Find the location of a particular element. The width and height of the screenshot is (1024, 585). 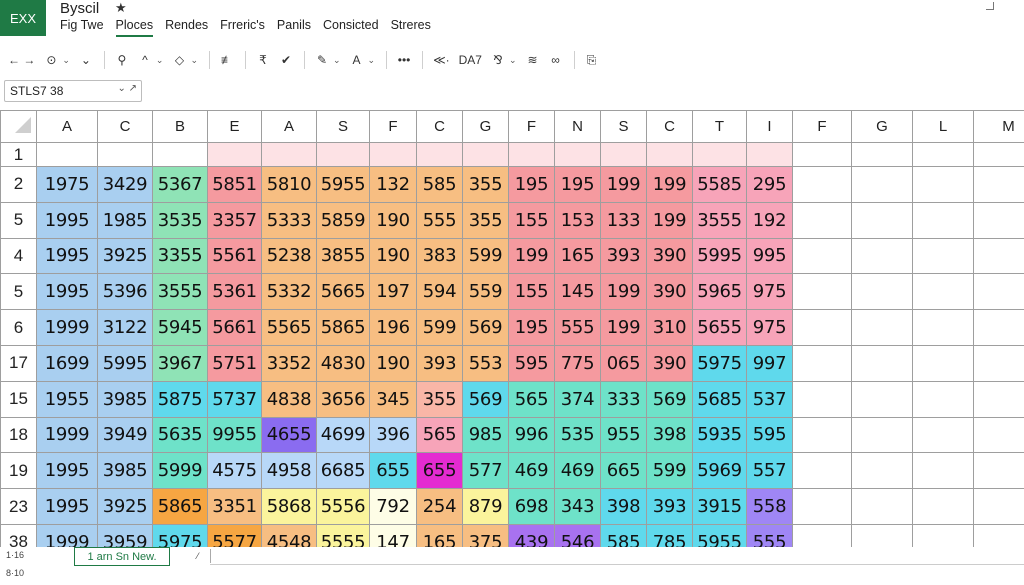

cell: 254 is located at coordinates (439, 506).